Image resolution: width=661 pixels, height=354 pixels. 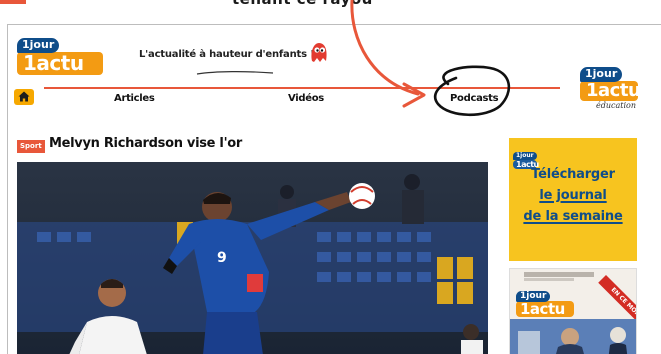 What do you see at coordinates (573, 174) in the screenshot?
I see `ad-line-1: Télécharger` at bounding box center [573, 174].